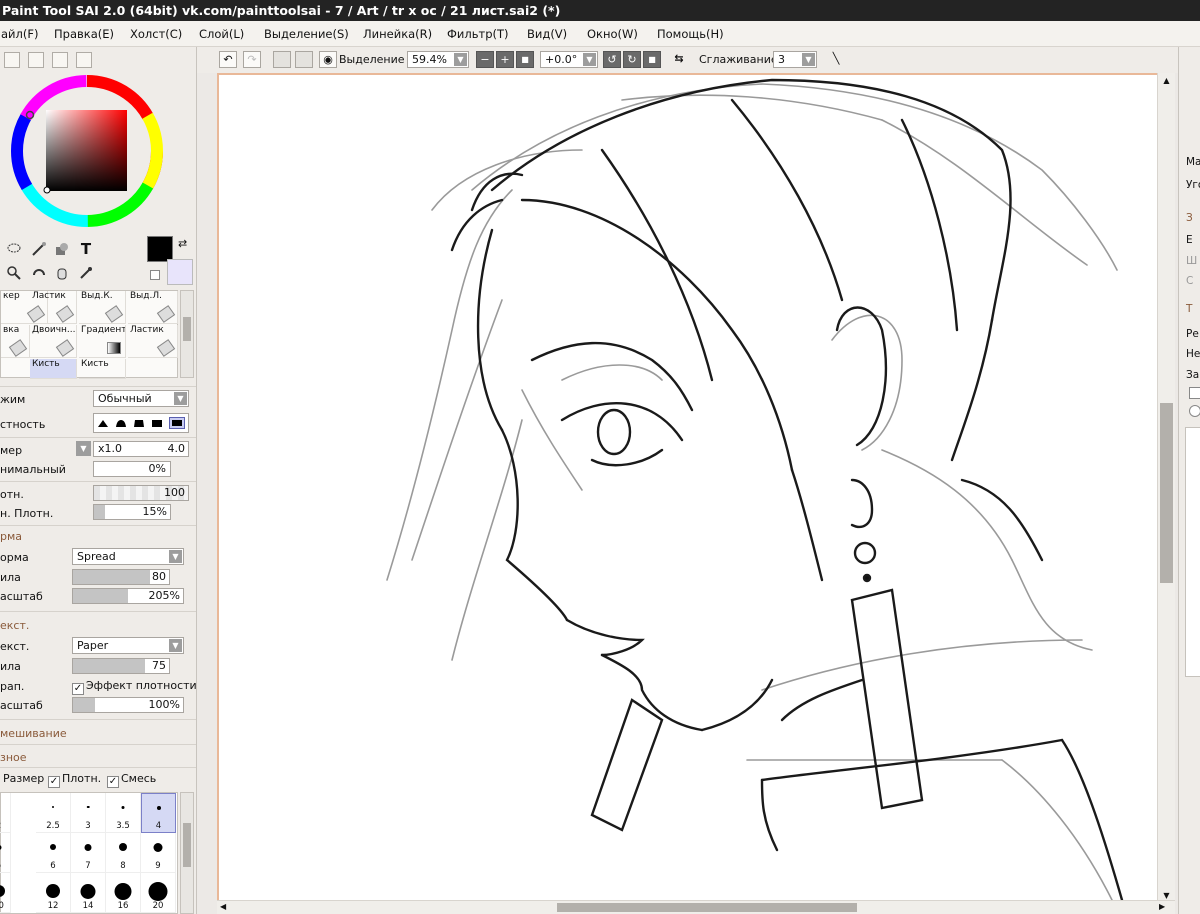  I want to click on layer-list, so click(1192, 552).